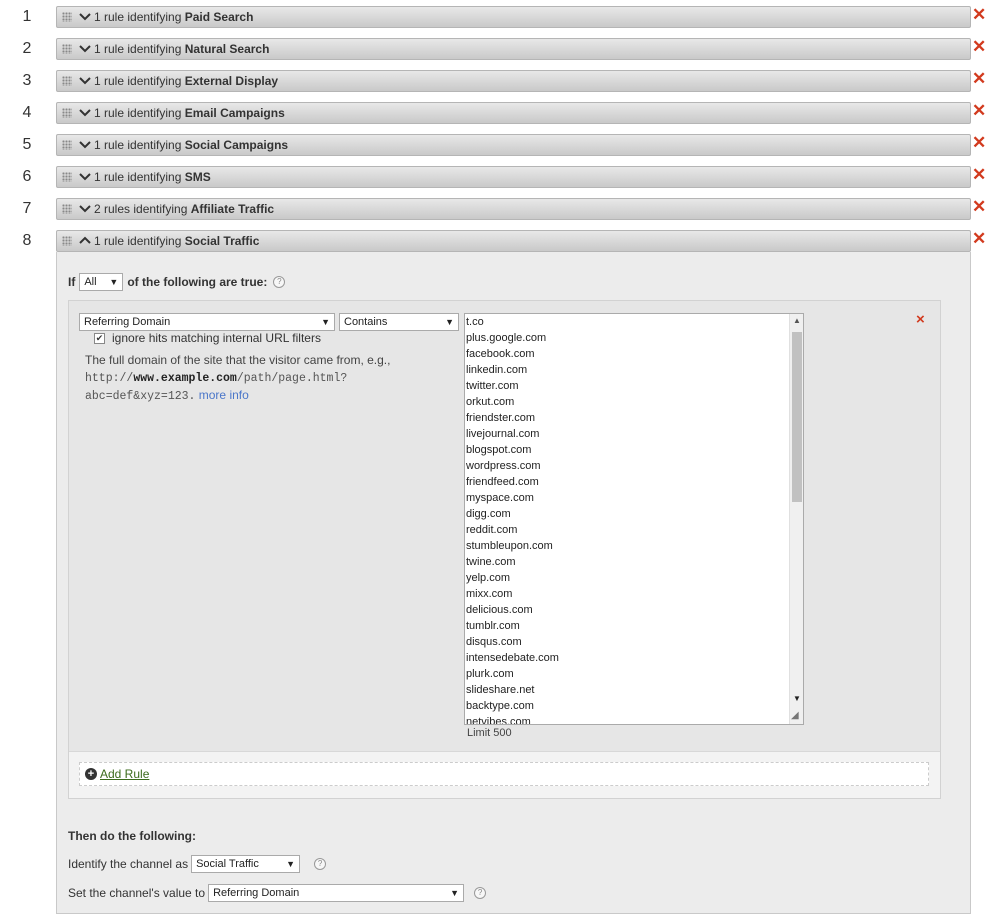 The image size is (985, 921). Describe the element at coordinates (185, 378) in the screenshot. I see `example-domain: www.example.com` at that location.